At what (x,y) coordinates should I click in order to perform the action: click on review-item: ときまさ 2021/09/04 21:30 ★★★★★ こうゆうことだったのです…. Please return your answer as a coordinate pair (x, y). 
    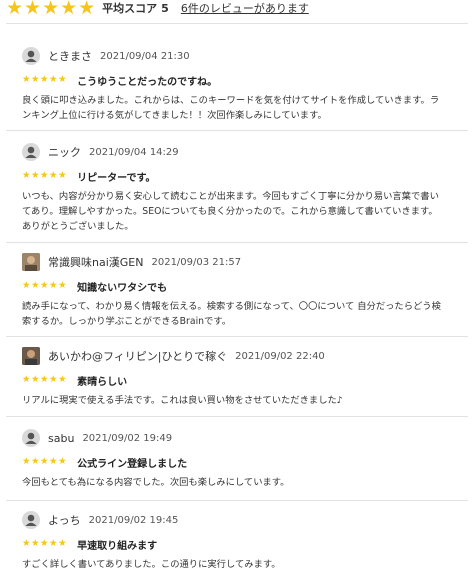
    Looking at the image, I should click on (242, 85).